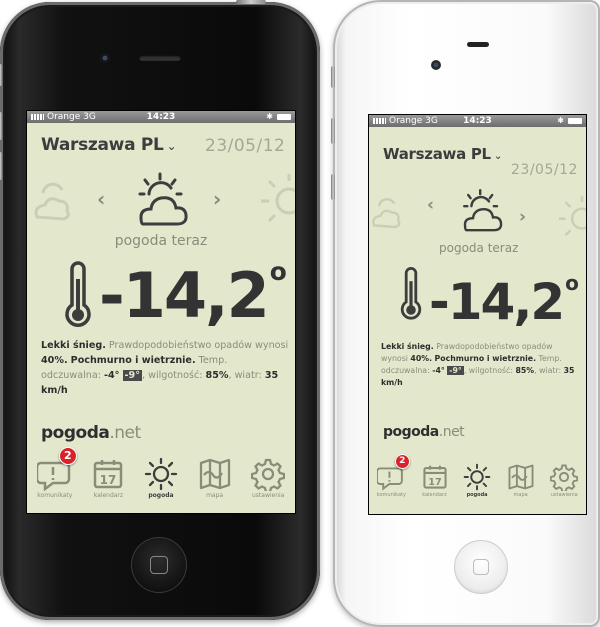 The image size is (600, 627). What do you see at coordinates (251, 2) in the screenshot?
I see `power-button` at bounding box center [251, 2].